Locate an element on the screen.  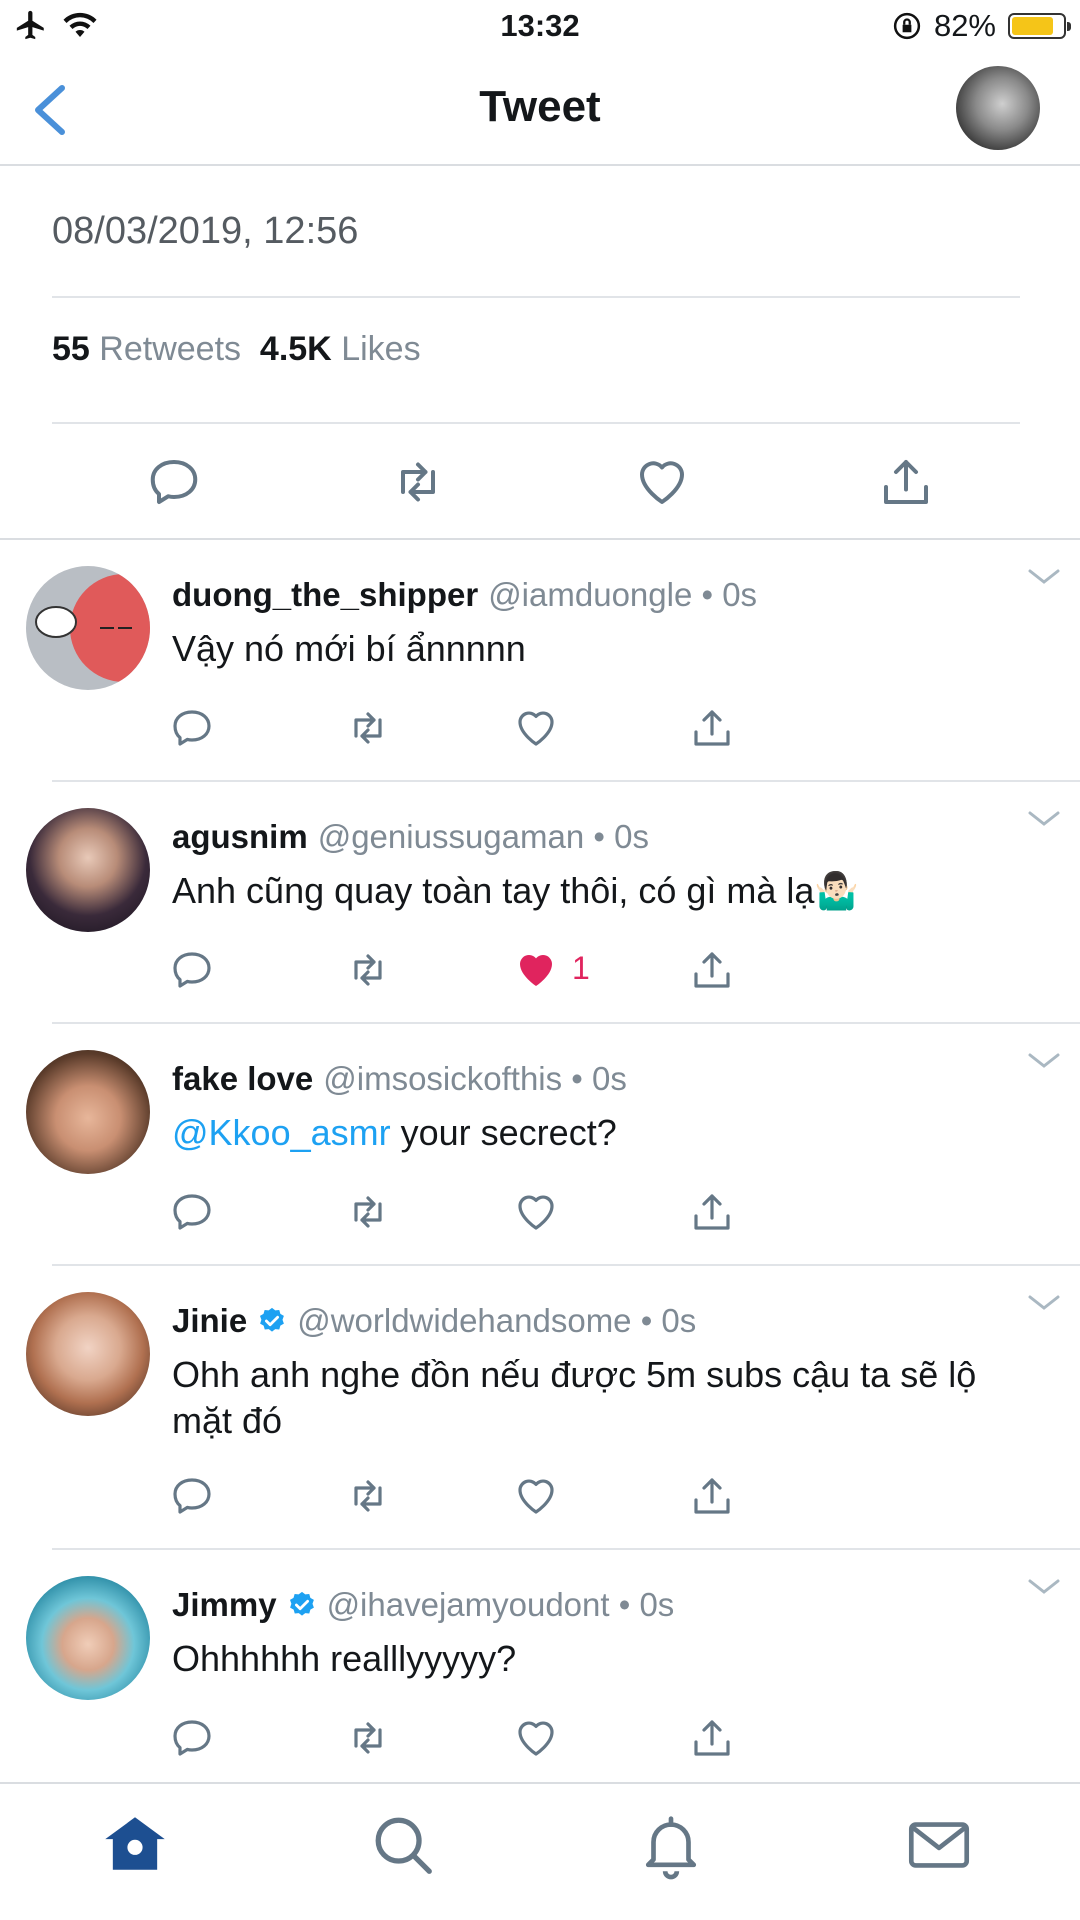
nav-bar: Tweet is located at coordinates (540, 109).